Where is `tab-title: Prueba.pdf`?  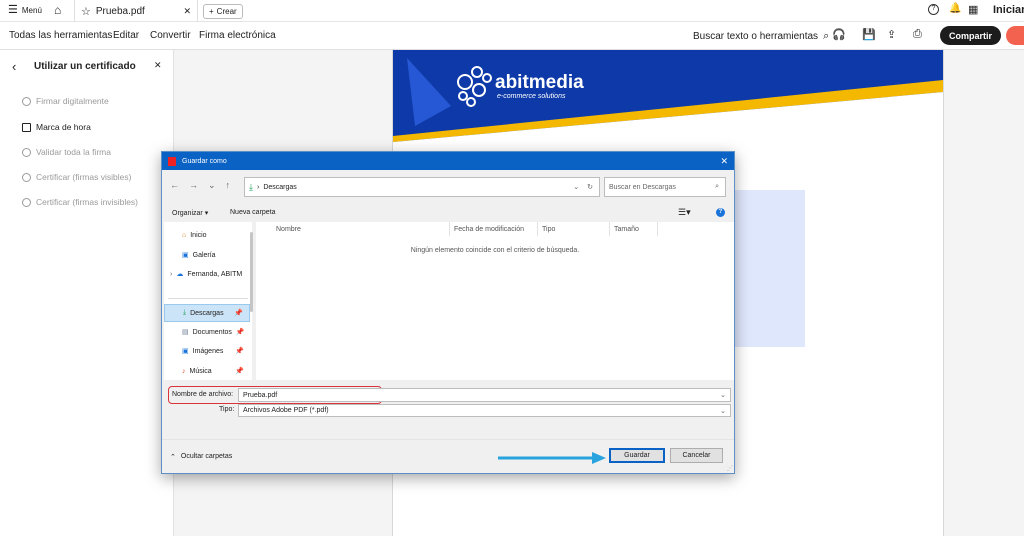 tab-title: Prueba.pdf is located at coordinates (120, 11).